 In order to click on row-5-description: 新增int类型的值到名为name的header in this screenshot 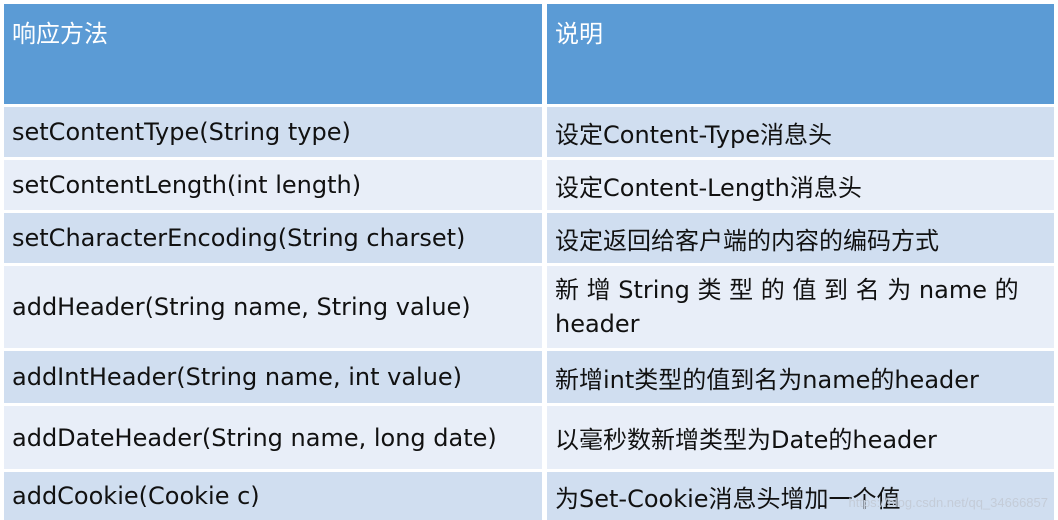, I will do `click(800, 377)`.